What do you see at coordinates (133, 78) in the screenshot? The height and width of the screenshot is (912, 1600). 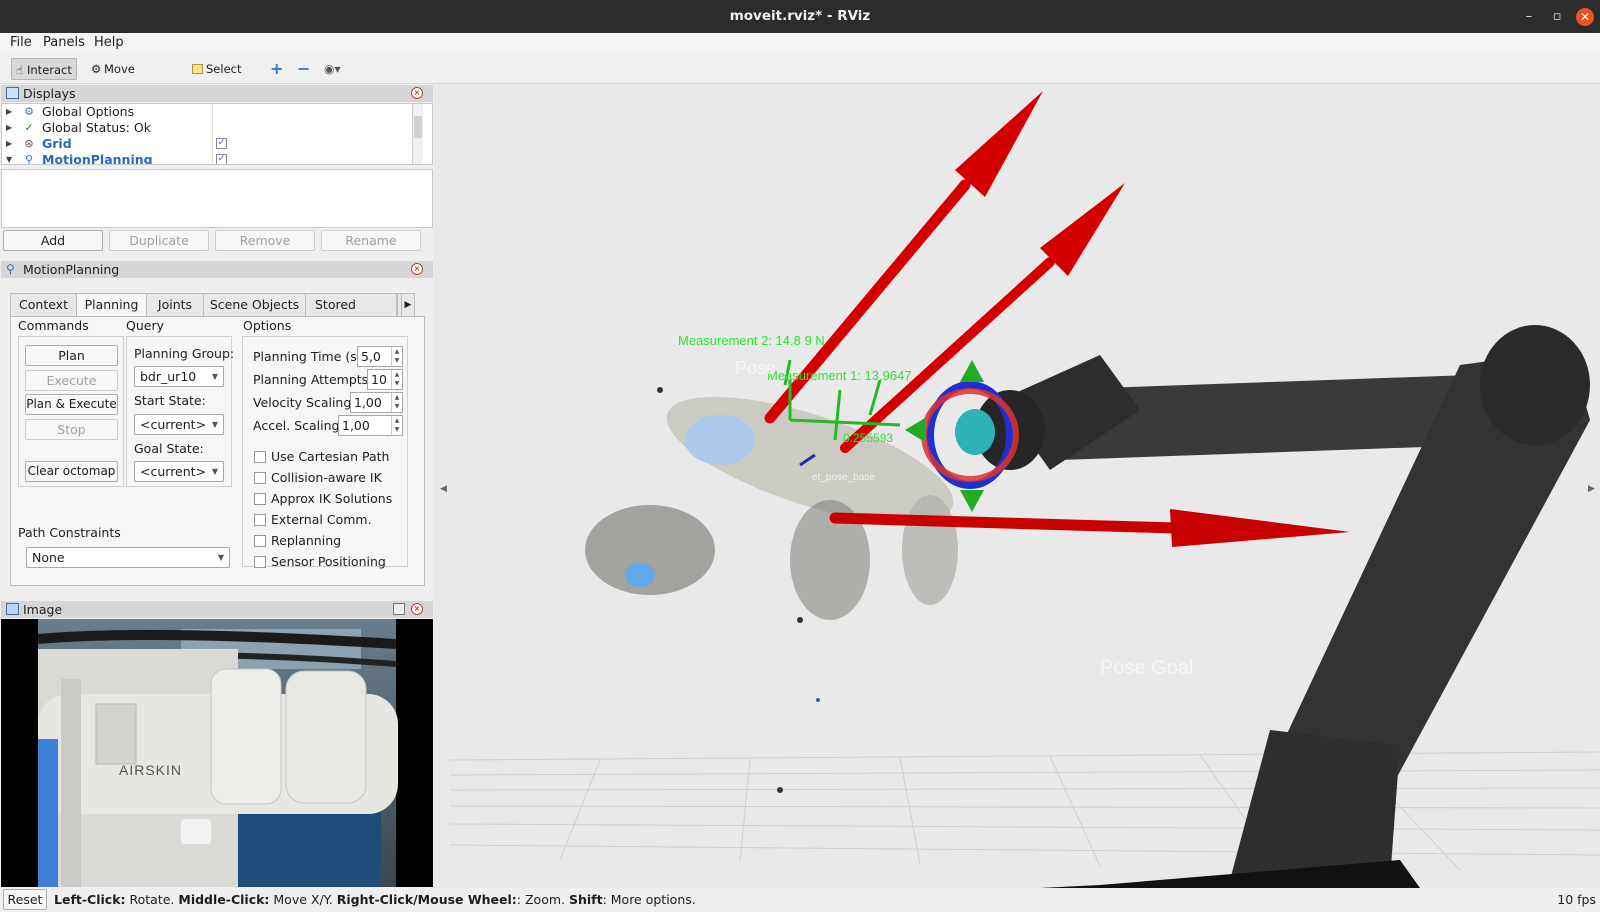 I see `move-camera-tool: ⚙Move Camera` at bounding box center [133, 78].